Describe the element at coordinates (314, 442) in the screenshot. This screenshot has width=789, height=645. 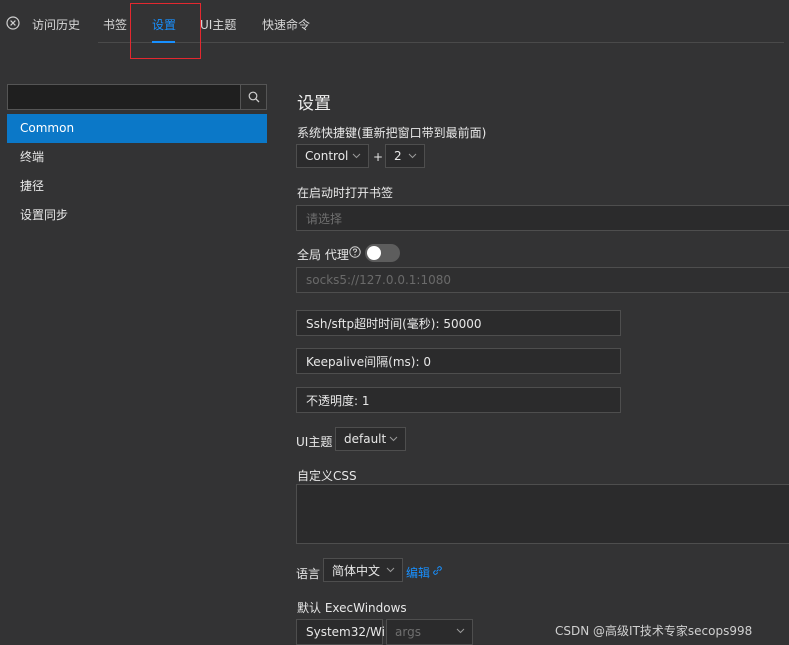
I see `ui-theme-label: UI主题` at that location.